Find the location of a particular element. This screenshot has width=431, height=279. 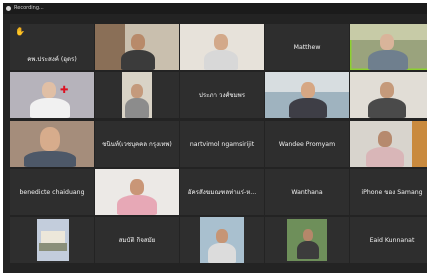

participant-name: Eaid Kunnanat is located at coordinates (392, 240).